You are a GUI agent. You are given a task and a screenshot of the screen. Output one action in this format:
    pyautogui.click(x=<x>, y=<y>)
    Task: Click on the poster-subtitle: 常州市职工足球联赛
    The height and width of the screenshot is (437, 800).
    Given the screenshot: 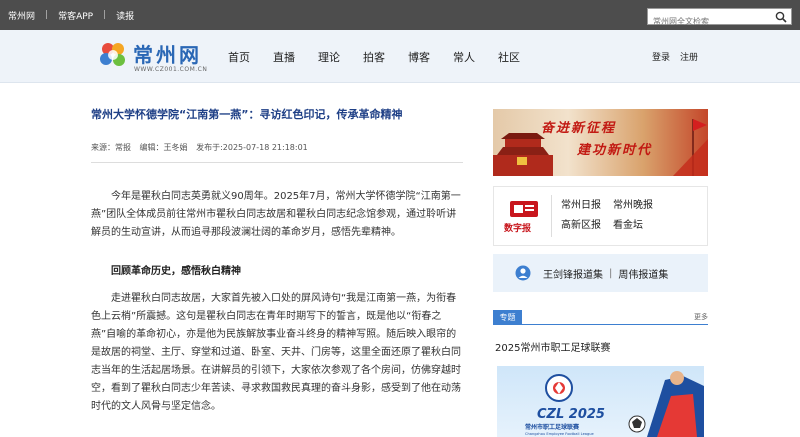 What is the action you would take?
    pyautogui.click(x=552, y=427)
    